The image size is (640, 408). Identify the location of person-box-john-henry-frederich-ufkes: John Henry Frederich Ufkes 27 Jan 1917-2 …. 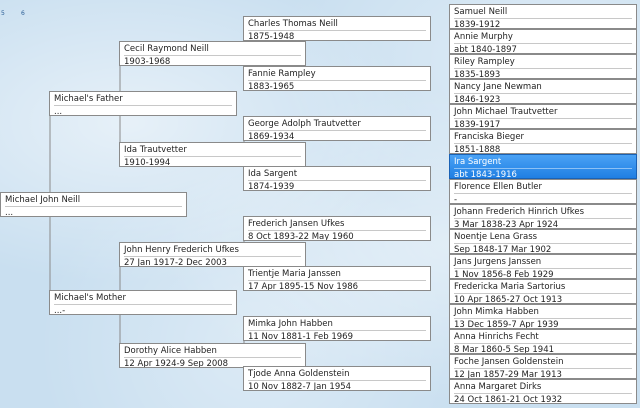
(212, 254).